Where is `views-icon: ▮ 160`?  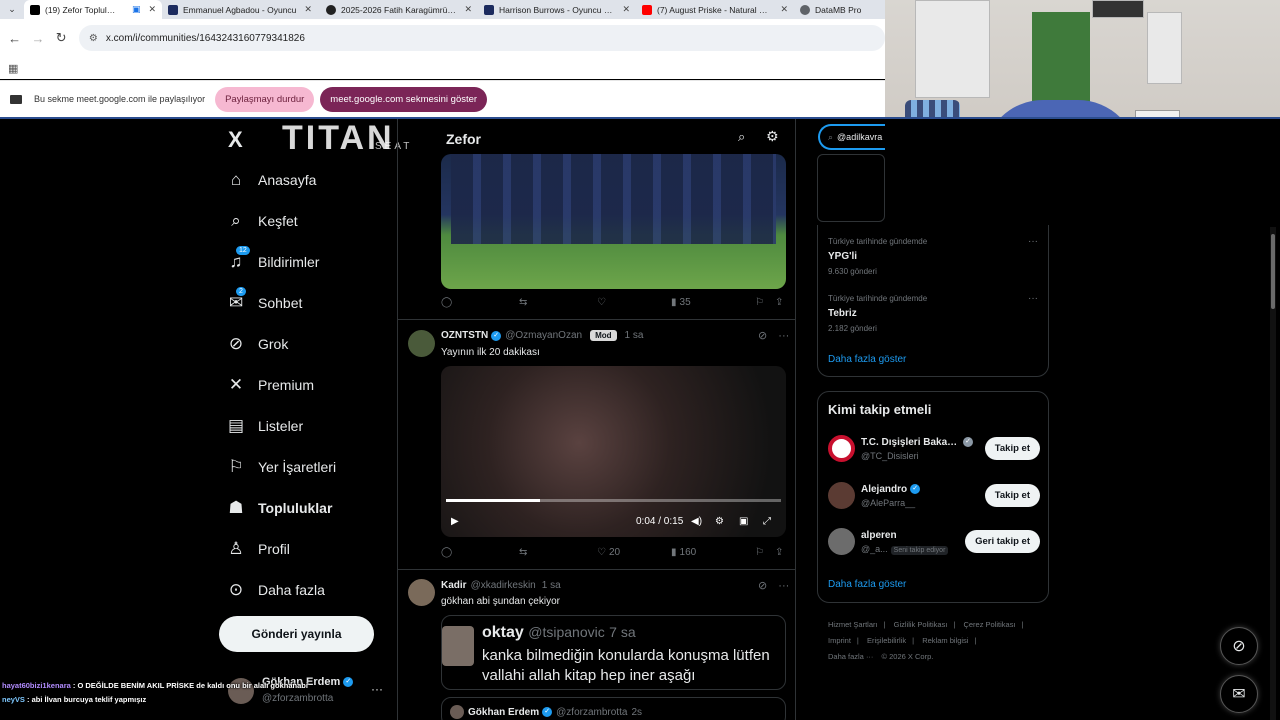
views-icon: ▮ 160 is located at coordinates (713, 552).